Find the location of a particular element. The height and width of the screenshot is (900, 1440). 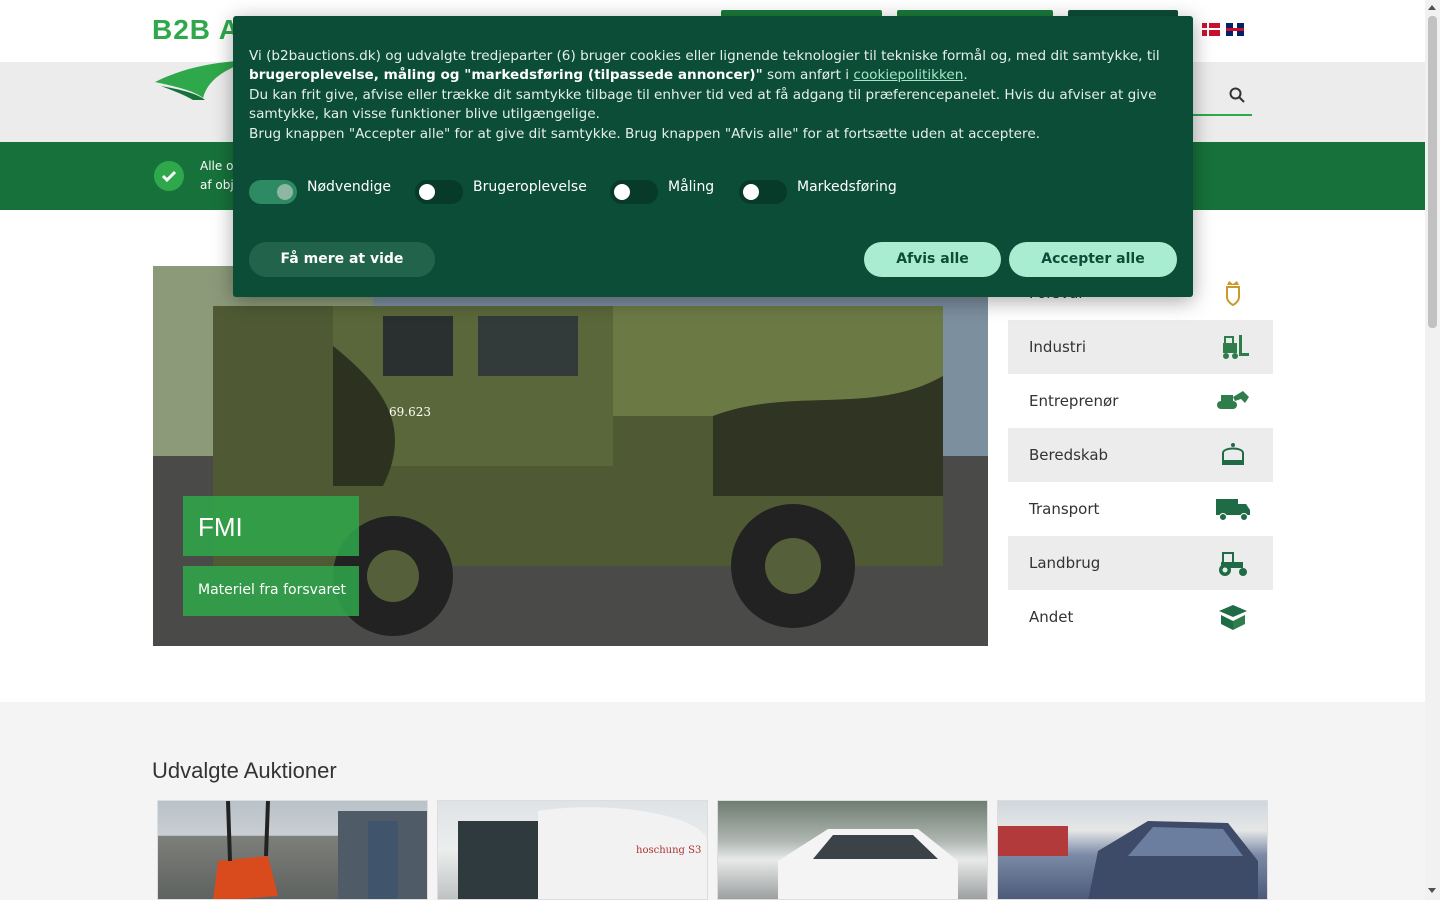

hero-subtitle: Materiel fra forsvaret is located at coordinates (272, 590).